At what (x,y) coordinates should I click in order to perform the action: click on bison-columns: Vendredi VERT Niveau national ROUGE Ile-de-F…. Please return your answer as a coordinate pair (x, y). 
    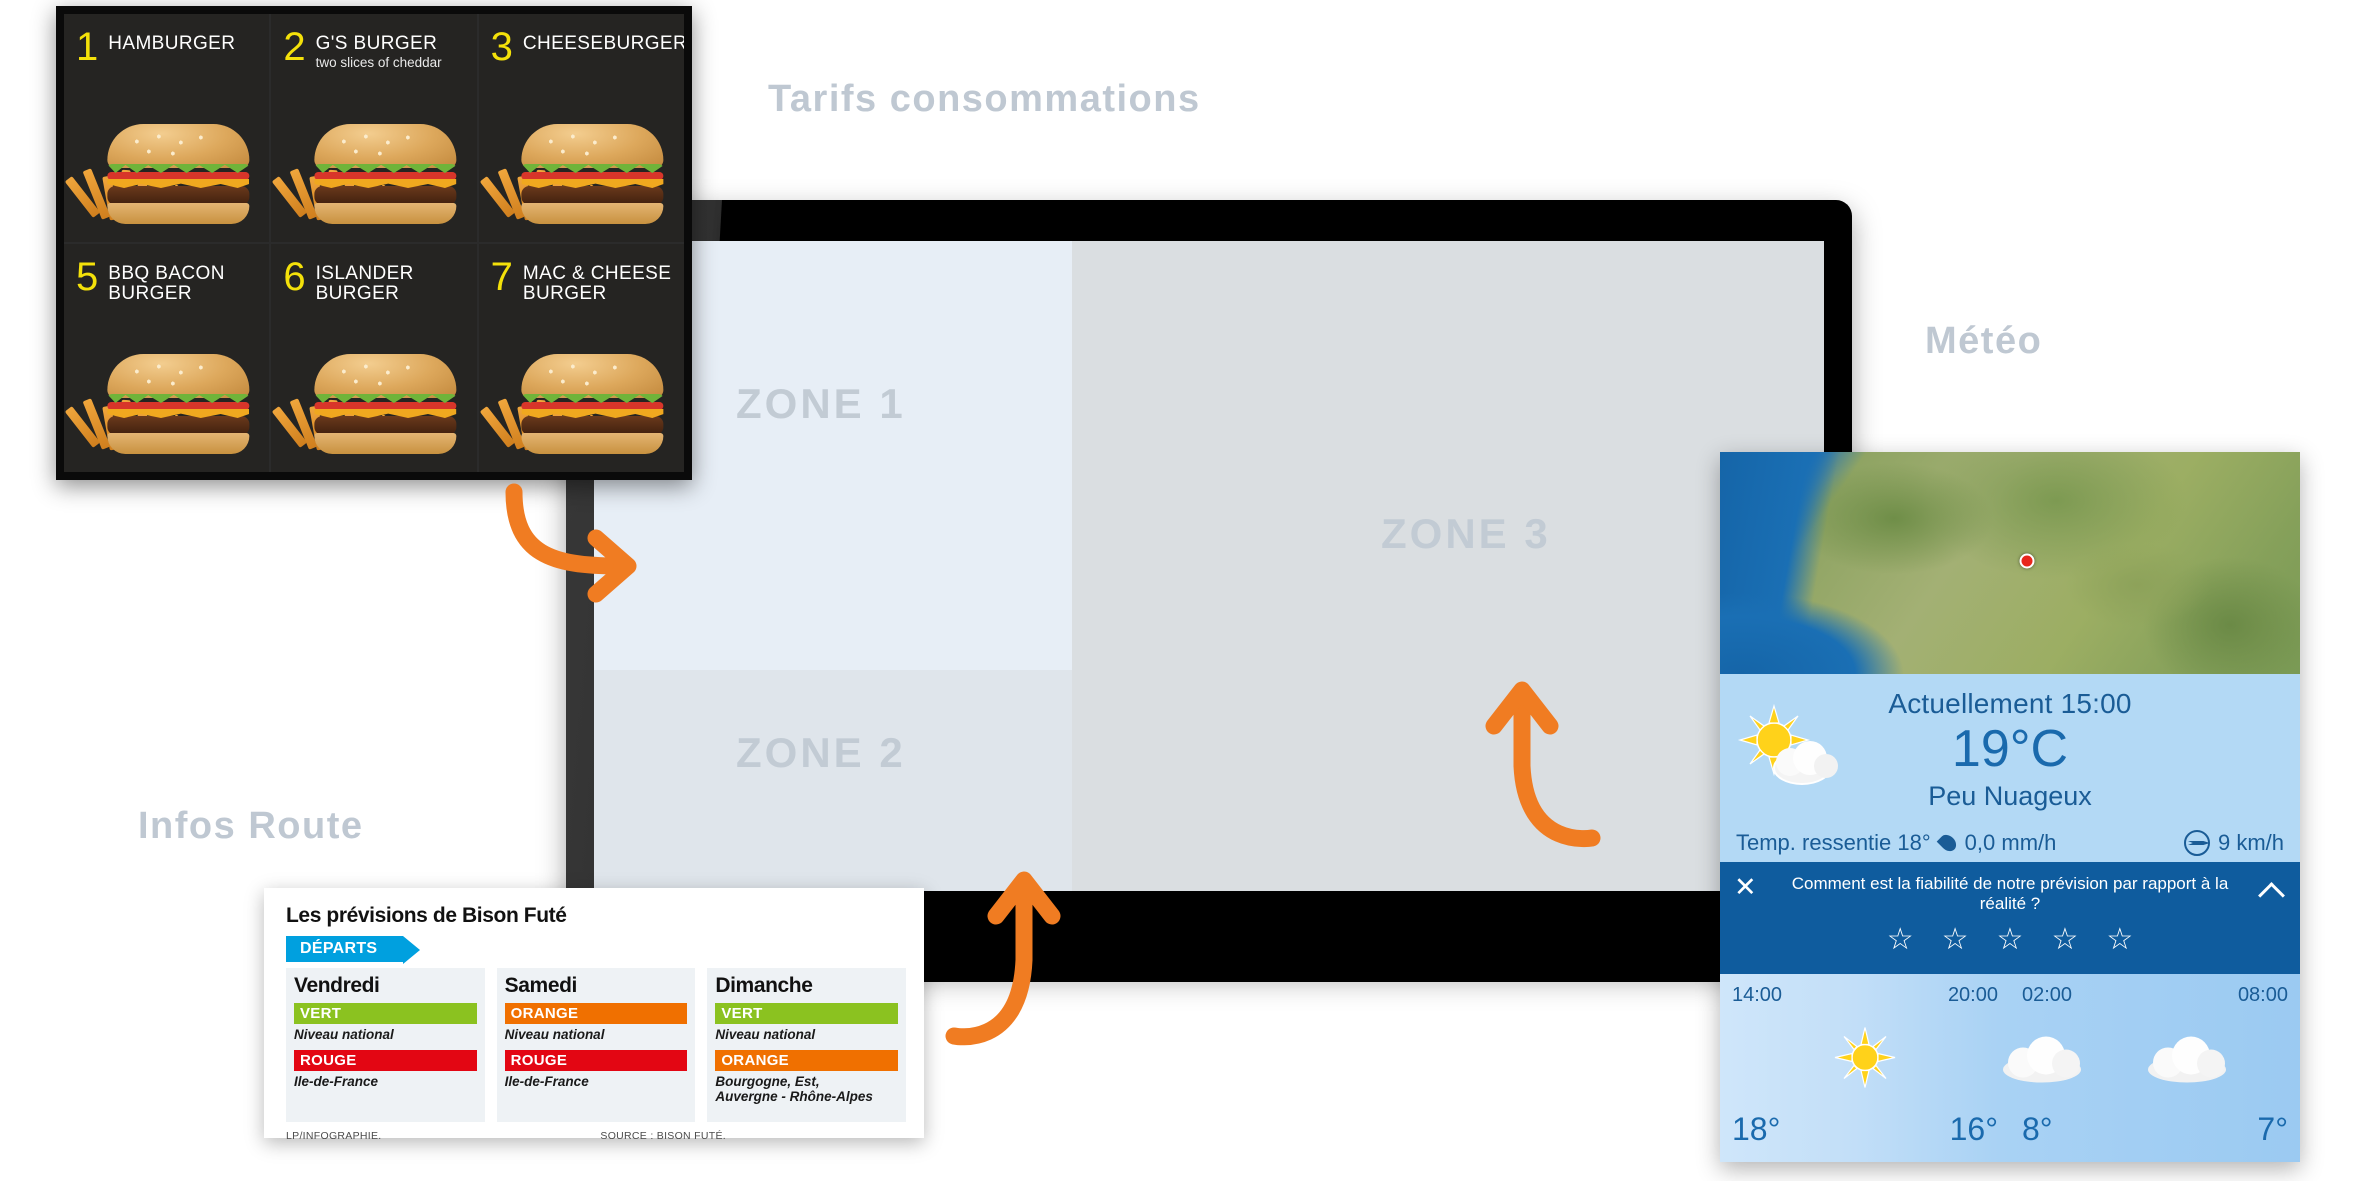
    Looking at the image, I should click on (596, 1045).